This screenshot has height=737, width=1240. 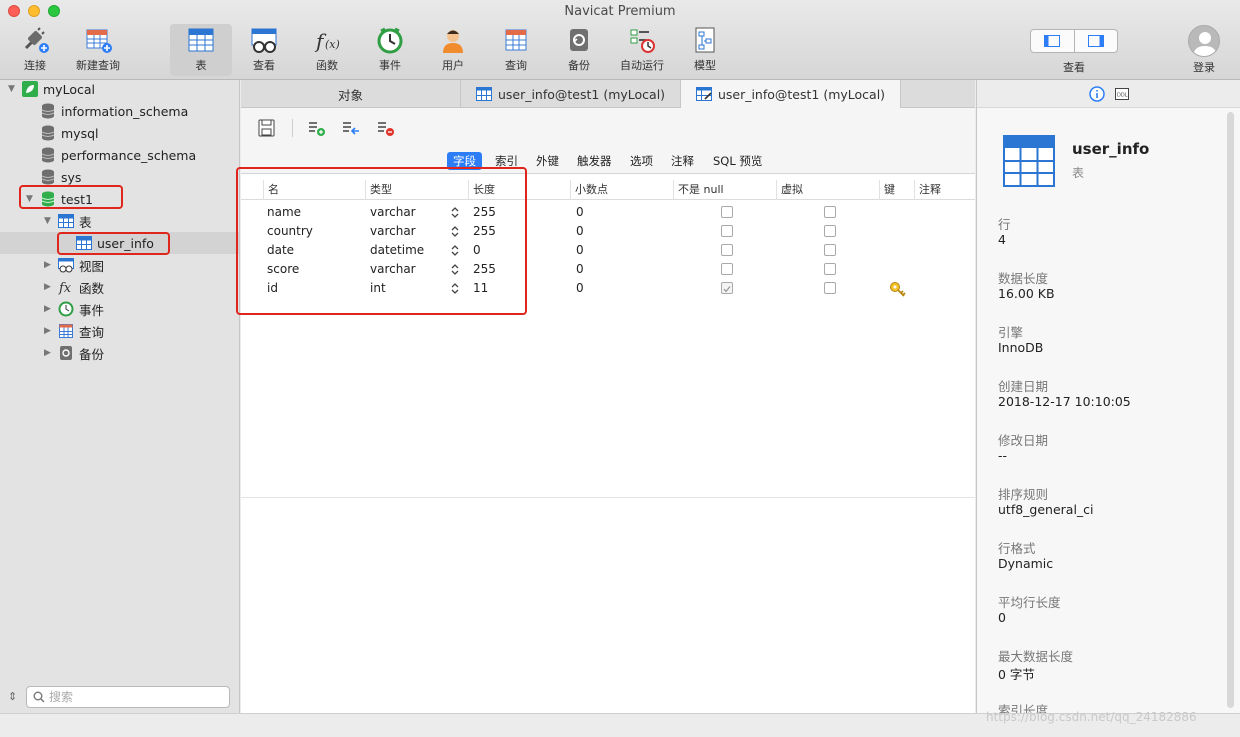 I want to click on subtab-sql-preview: SQL 预览, so click(x=737, y=161).